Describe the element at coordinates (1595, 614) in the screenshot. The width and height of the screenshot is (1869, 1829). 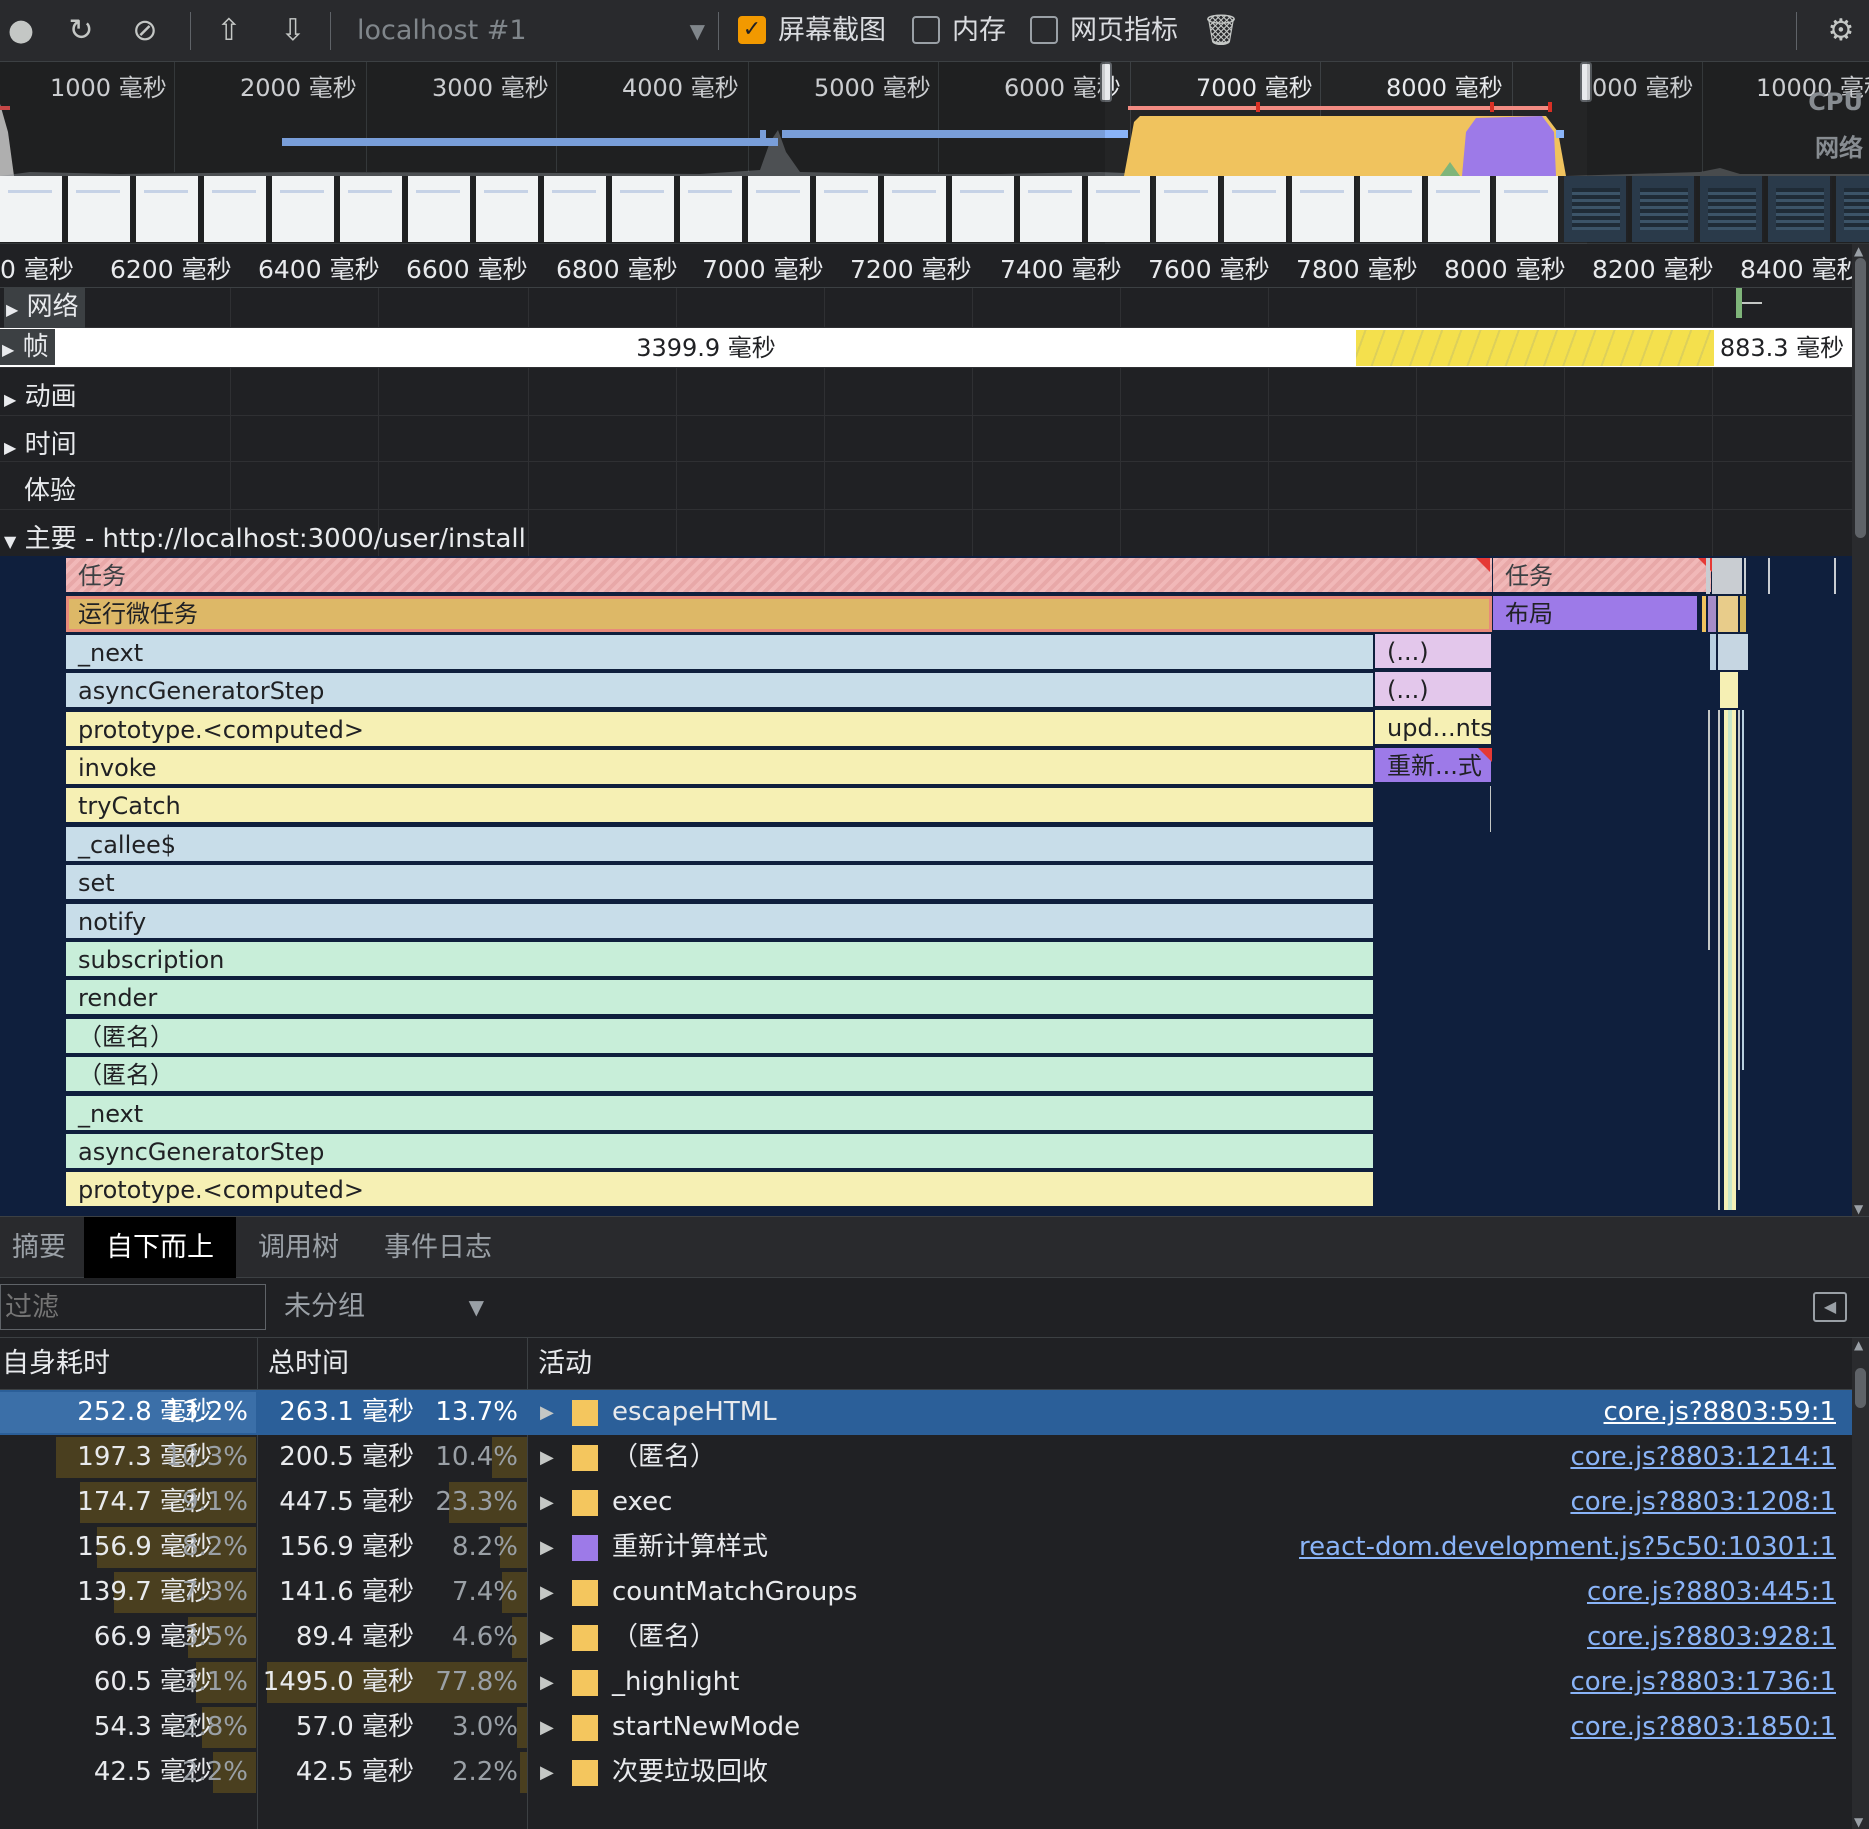
I see `flame-entry: 布局` at that location.